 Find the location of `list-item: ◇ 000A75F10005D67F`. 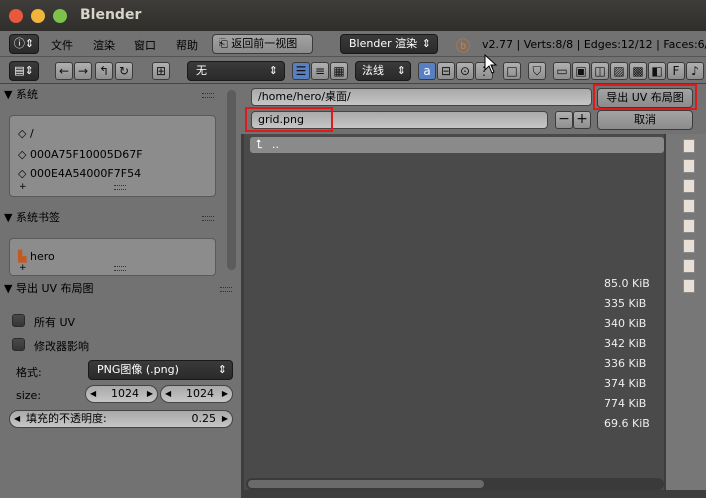

list-item: ◇ 000A75F10005D67F is located at coordinates (80, 154).